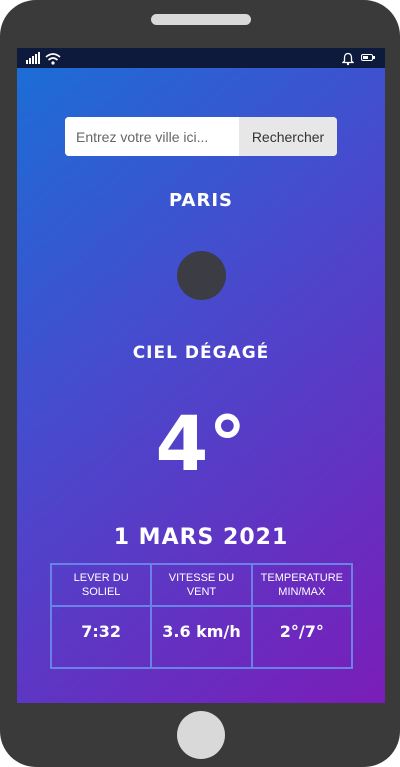 This screenshot has width=400, height=767. Describe the element at coordinates (101, 637) in the screenshot. I see `sunrise-value: 7:32` at that location.